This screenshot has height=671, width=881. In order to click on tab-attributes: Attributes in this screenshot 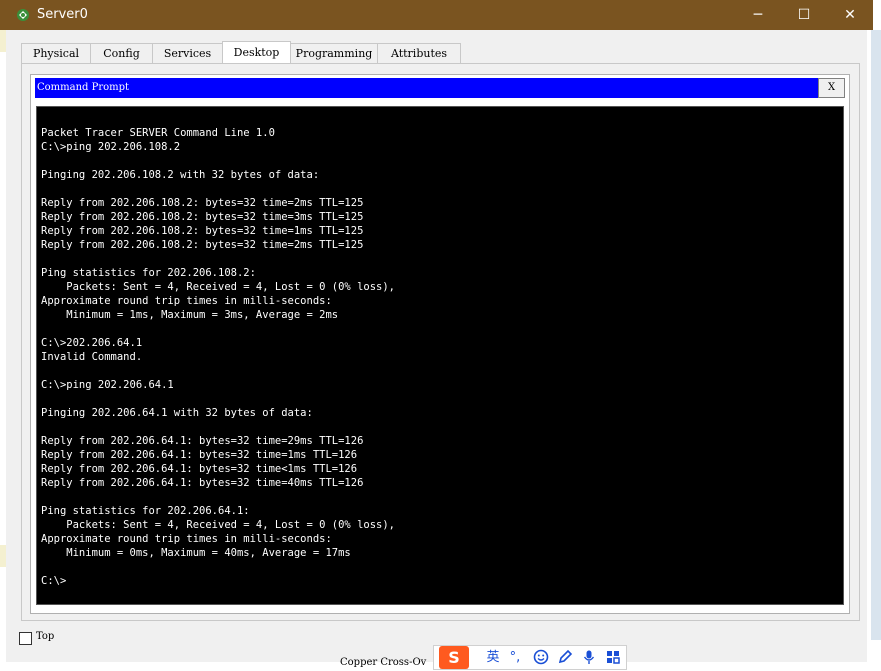, I will do `click(419, 53)`.